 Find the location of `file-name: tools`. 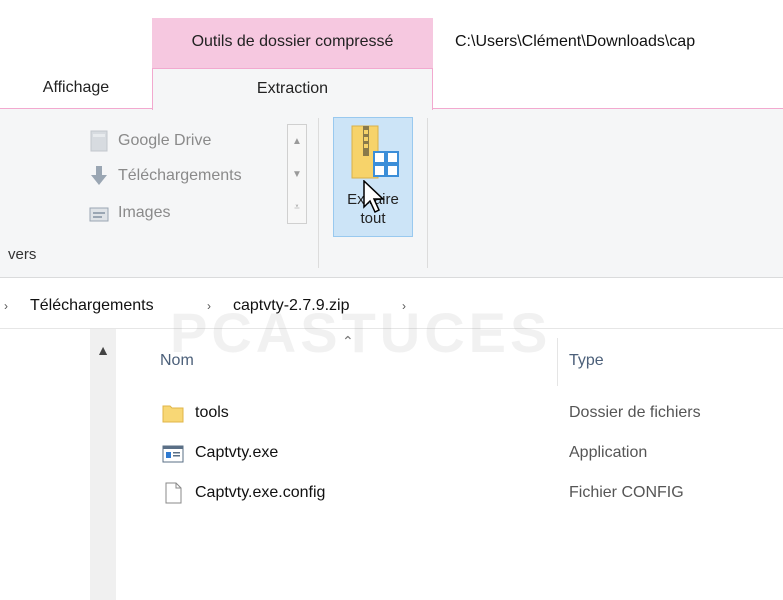

file-name: tools is located at coordinates (212, 412).